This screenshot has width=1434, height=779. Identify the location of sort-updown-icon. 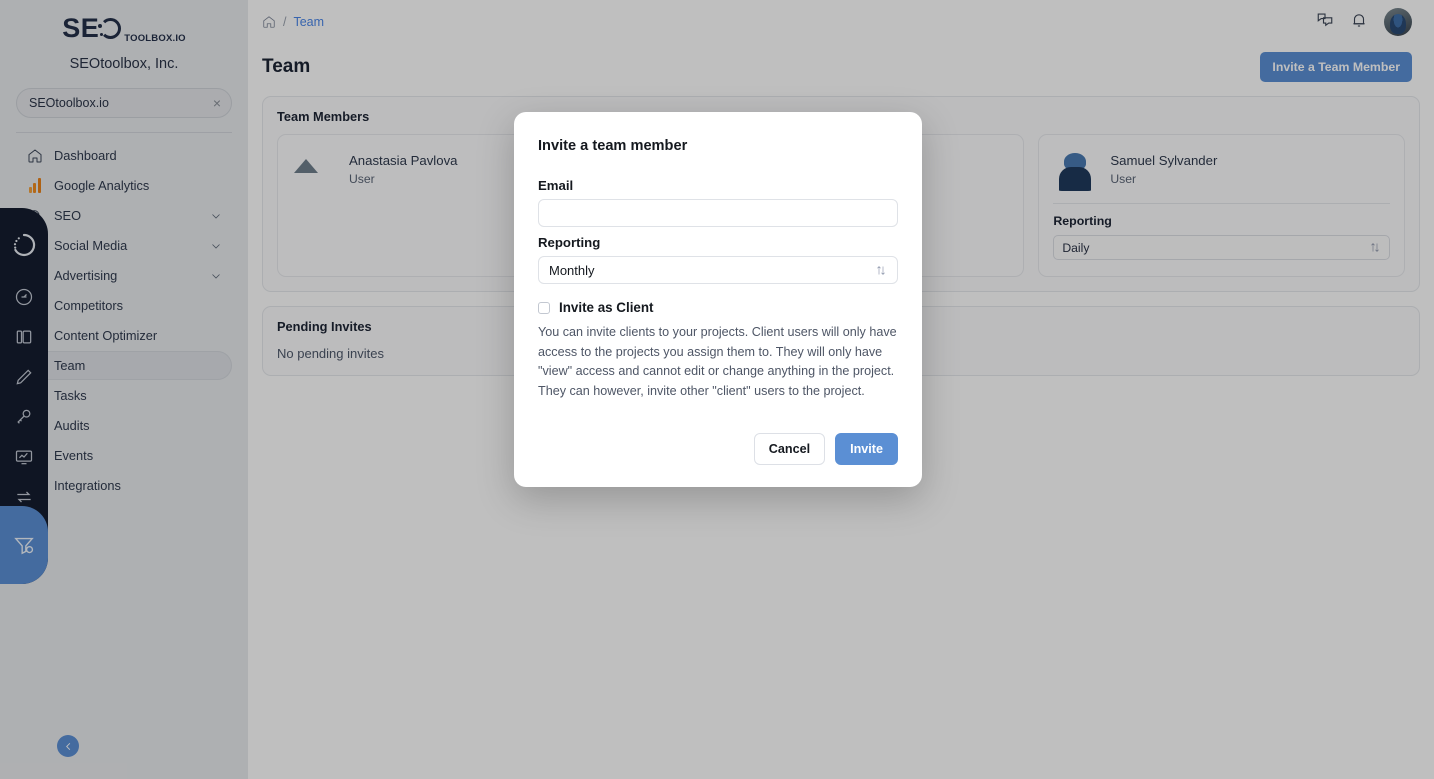
(881, 270).